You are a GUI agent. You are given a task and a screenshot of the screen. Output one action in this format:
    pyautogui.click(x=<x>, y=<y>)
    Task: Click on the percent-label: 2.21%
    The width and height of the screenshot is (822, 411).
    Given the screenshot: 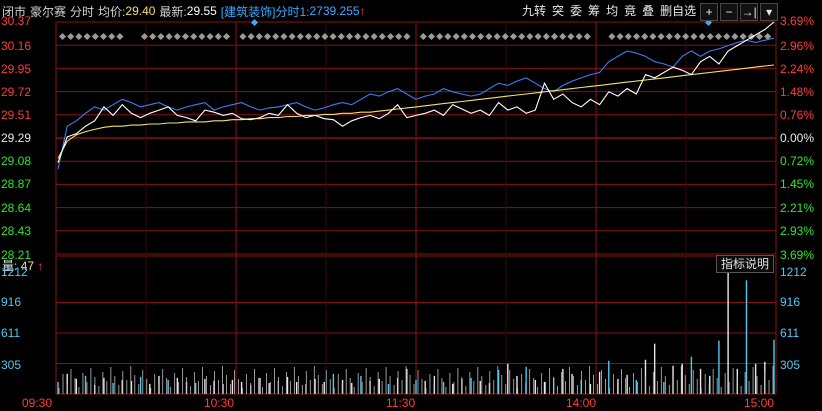 What is the action you would take?
    pyautogui.click(x=797, y=208)
    